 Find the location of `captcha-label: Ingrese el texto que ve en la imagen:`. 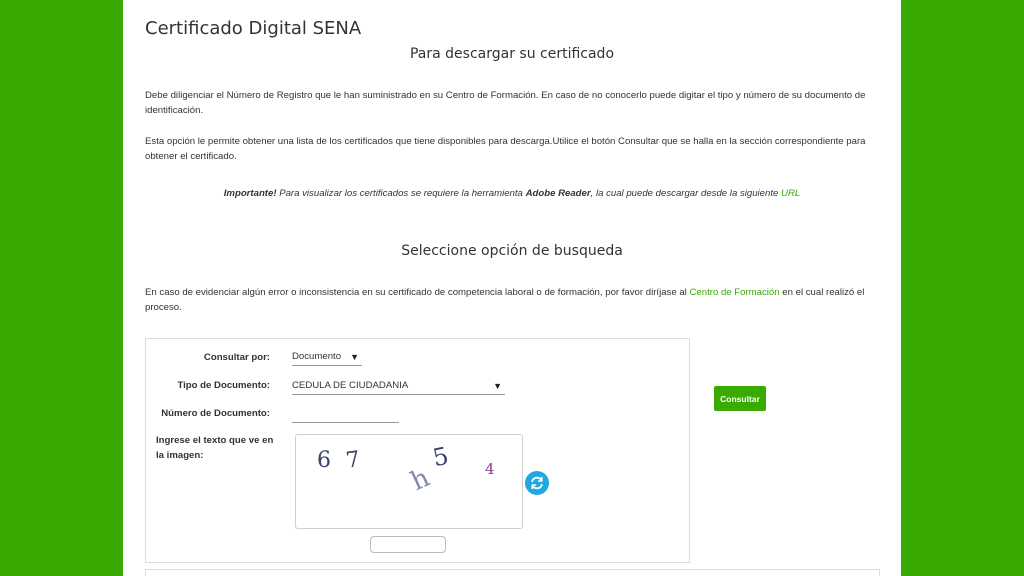

captcha-label: Ingrese el texto que ve en la imagen: is located at coordinates (215, 448).